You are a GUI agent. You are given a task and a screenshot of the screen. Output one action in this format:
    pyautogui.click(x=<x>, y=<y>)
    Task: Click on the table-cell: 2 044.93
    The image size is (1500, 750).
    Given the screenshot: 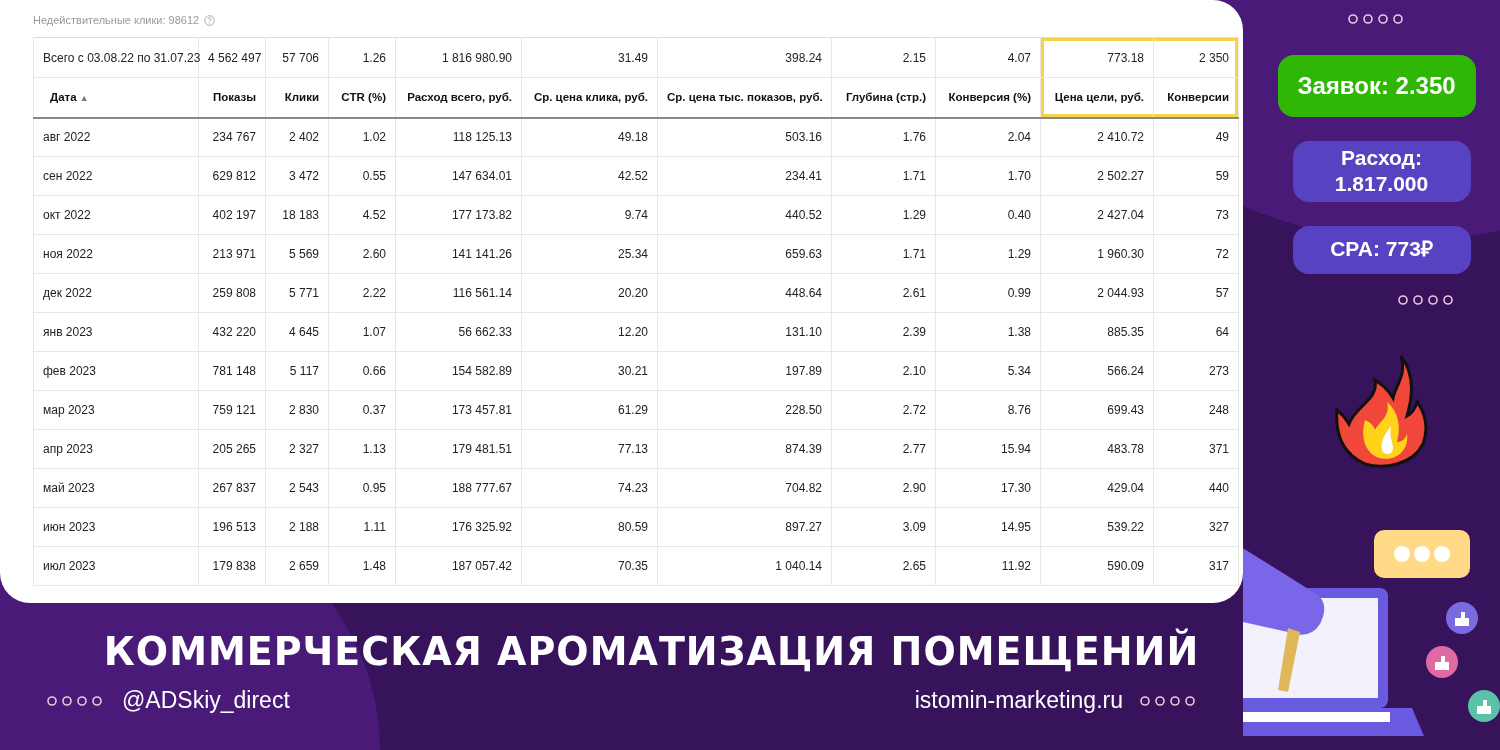 What is the action you would take?
    pyautogui.click(x=1097, y=293)
    